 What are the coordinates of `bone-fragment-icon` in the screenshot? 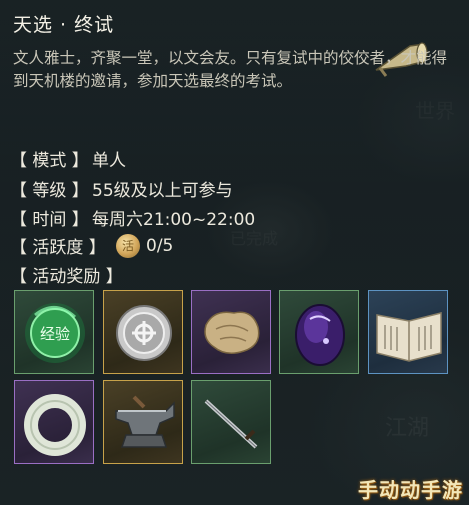 It's located at (232, 332).